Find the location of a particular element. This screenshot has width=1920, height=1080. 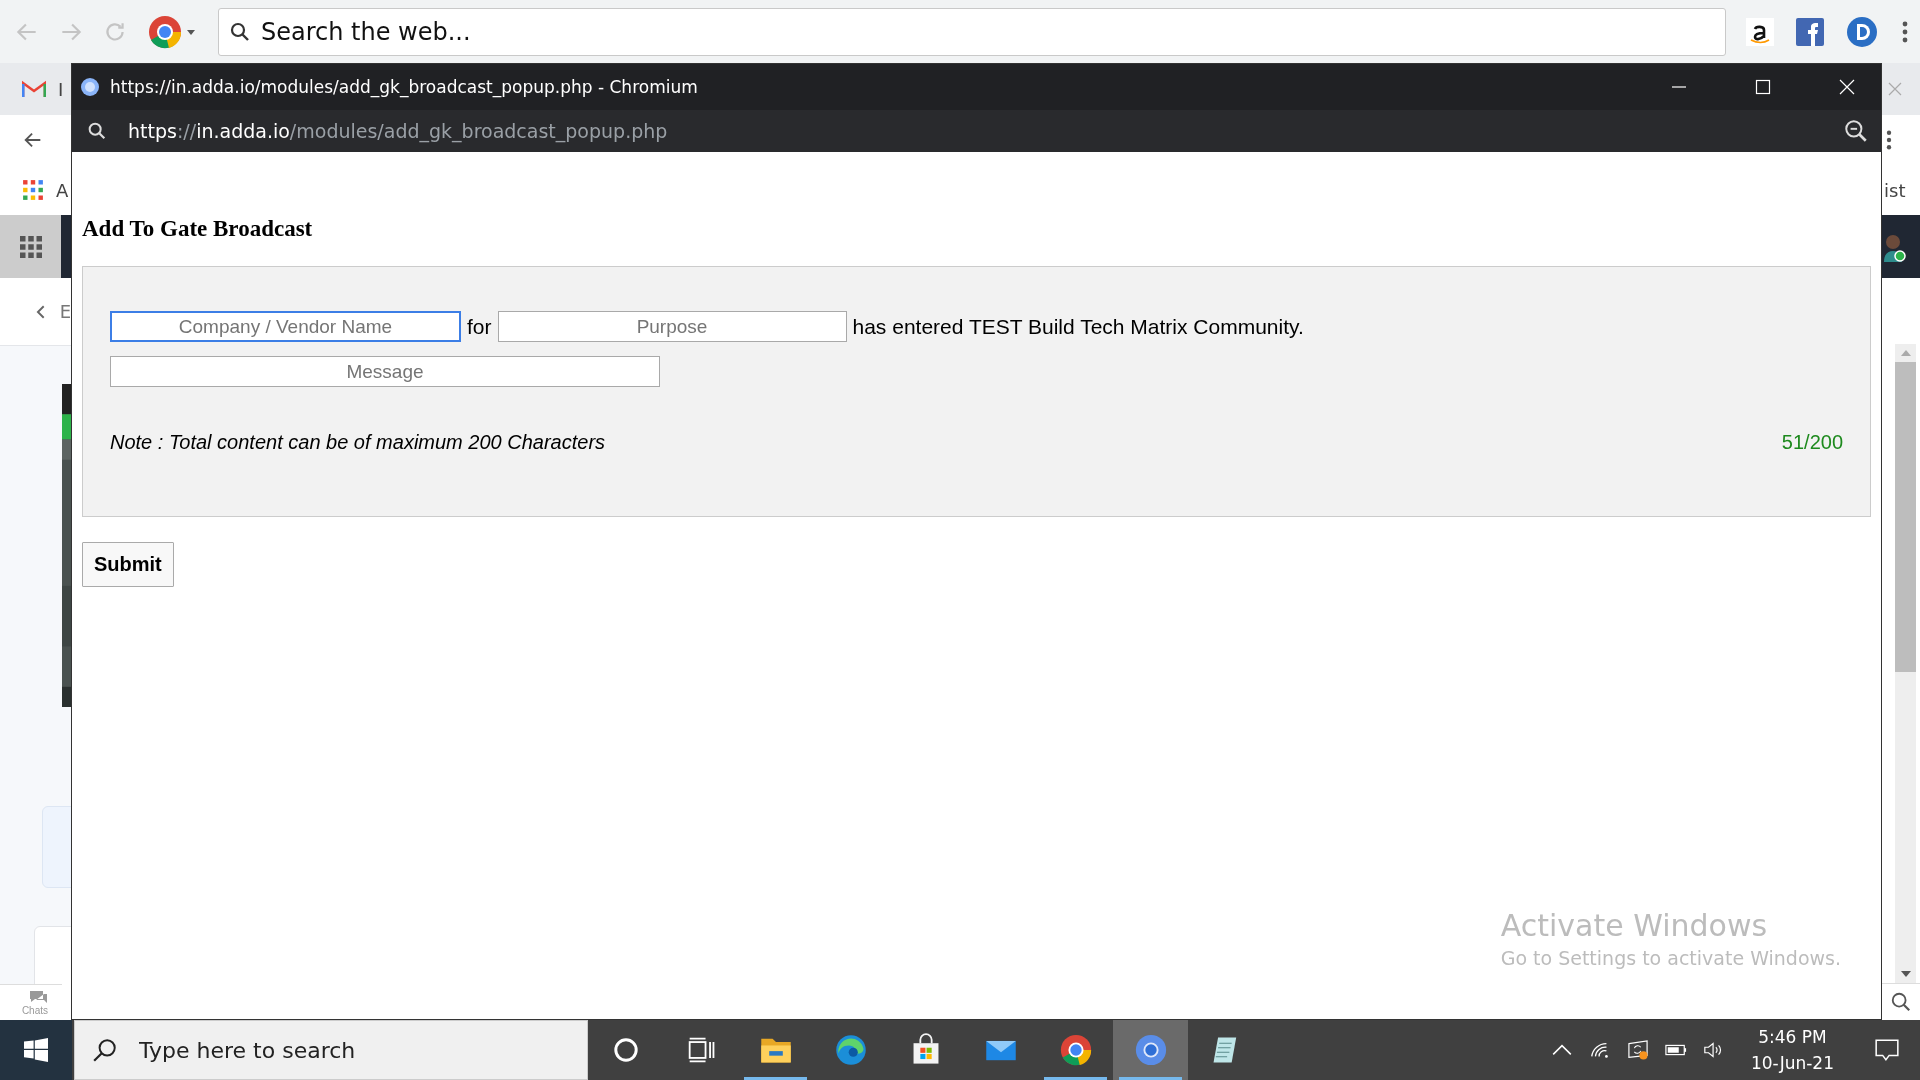

activation-title: Activate Windows is located at coordinates (1634, 925).